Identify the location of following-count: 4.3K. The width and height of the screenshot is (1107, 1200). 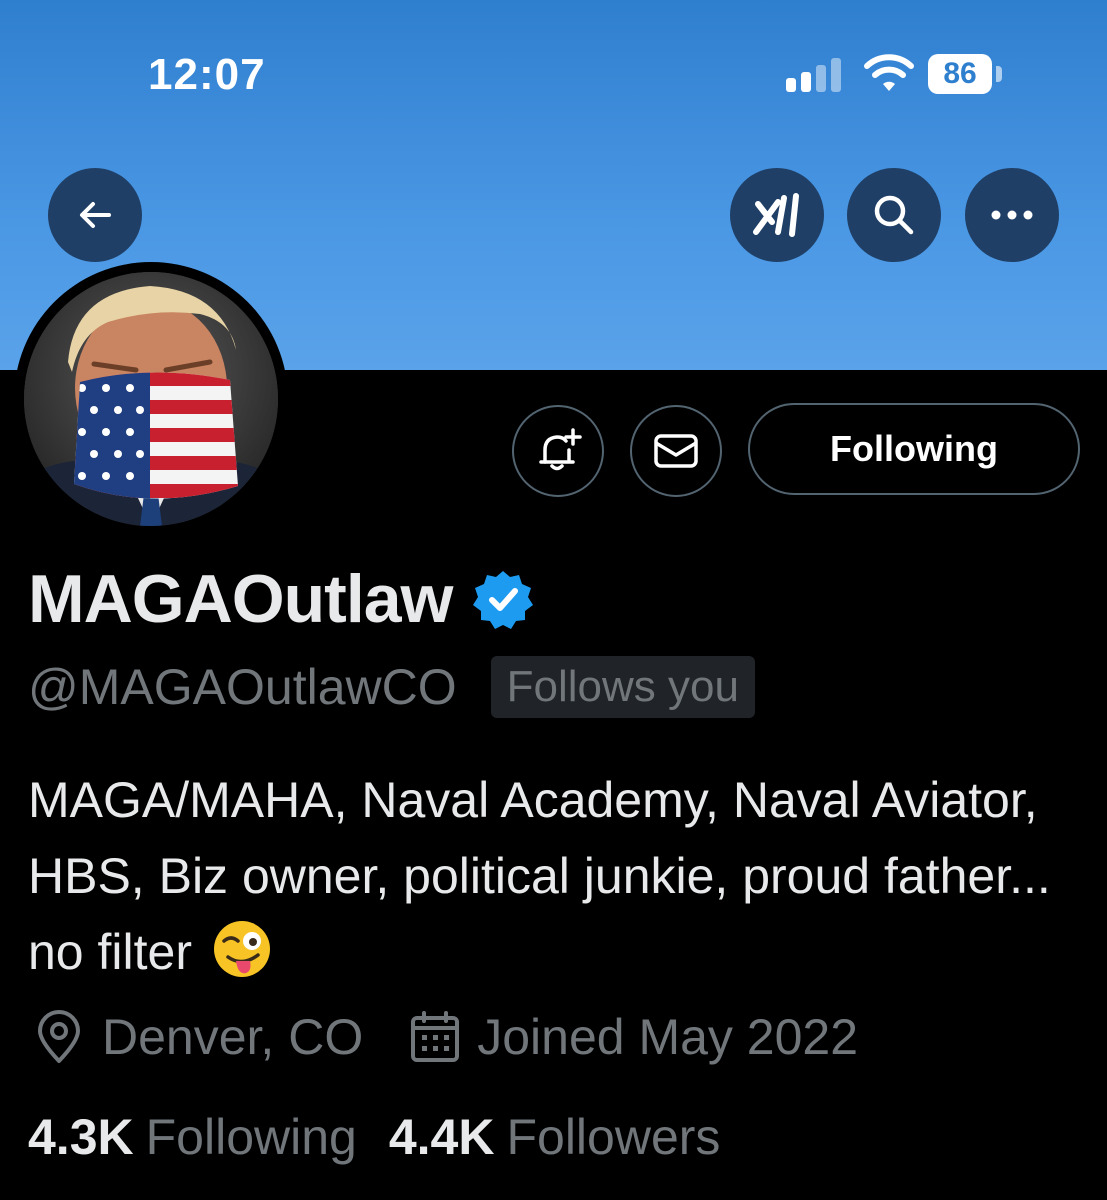
(81, 1137).